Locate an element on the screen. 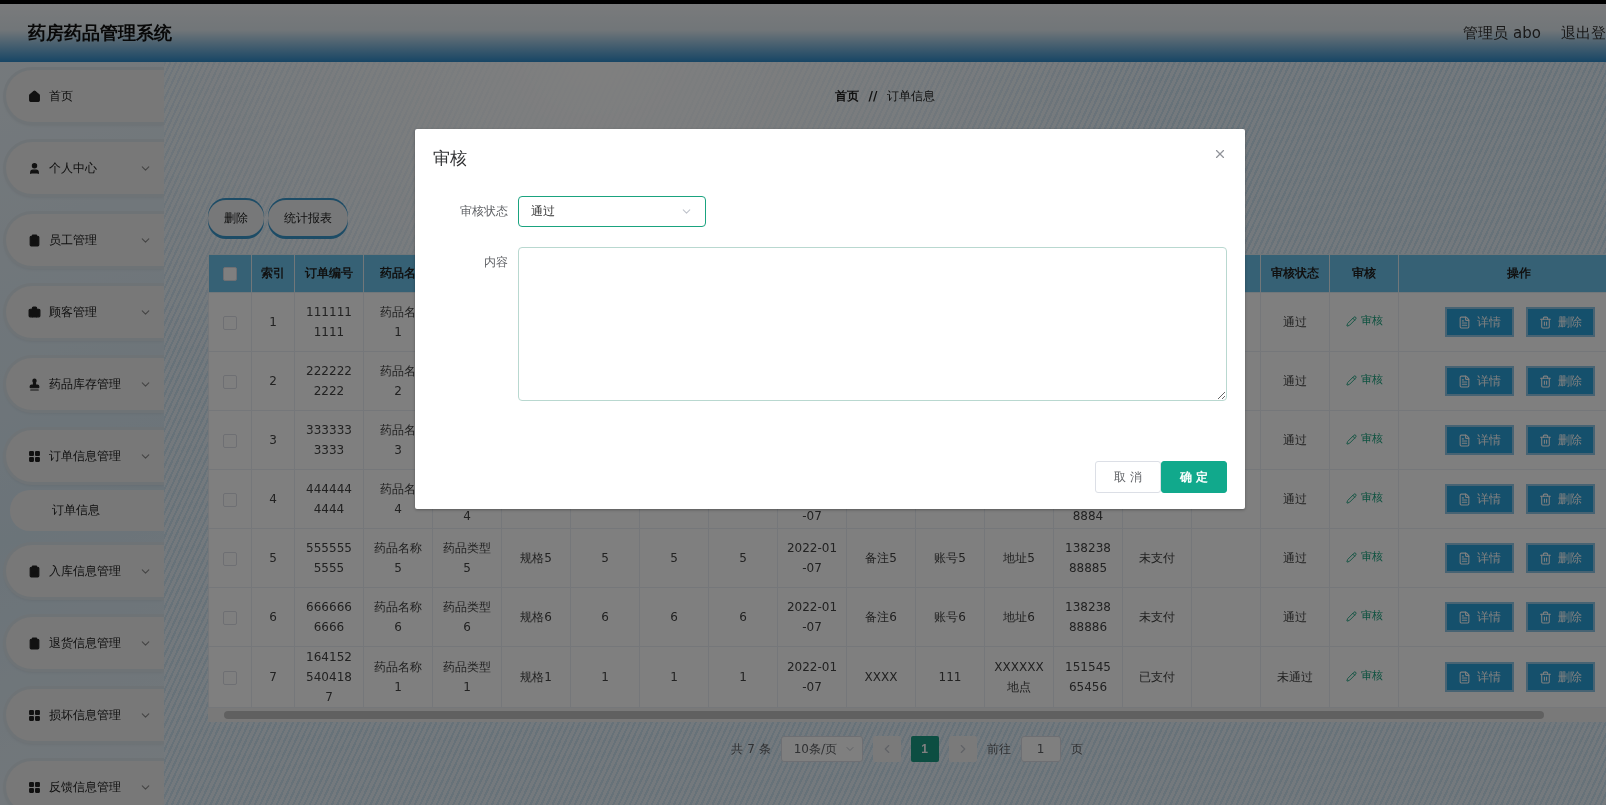  table-cell-text: 药品类型1 is located at coordinates (467, 677).